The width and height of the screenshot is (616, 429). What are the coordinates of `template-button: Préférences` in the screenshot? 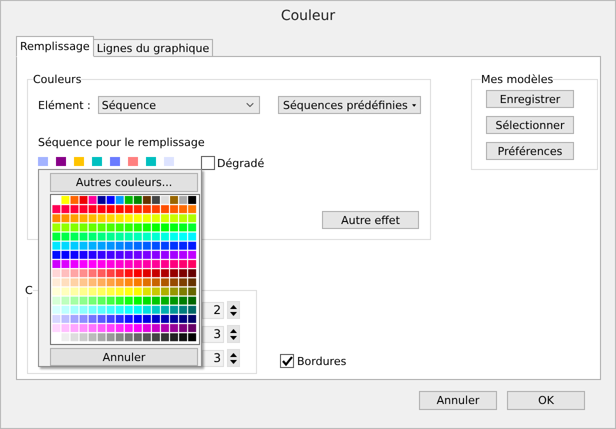 It's located at (530, 151).